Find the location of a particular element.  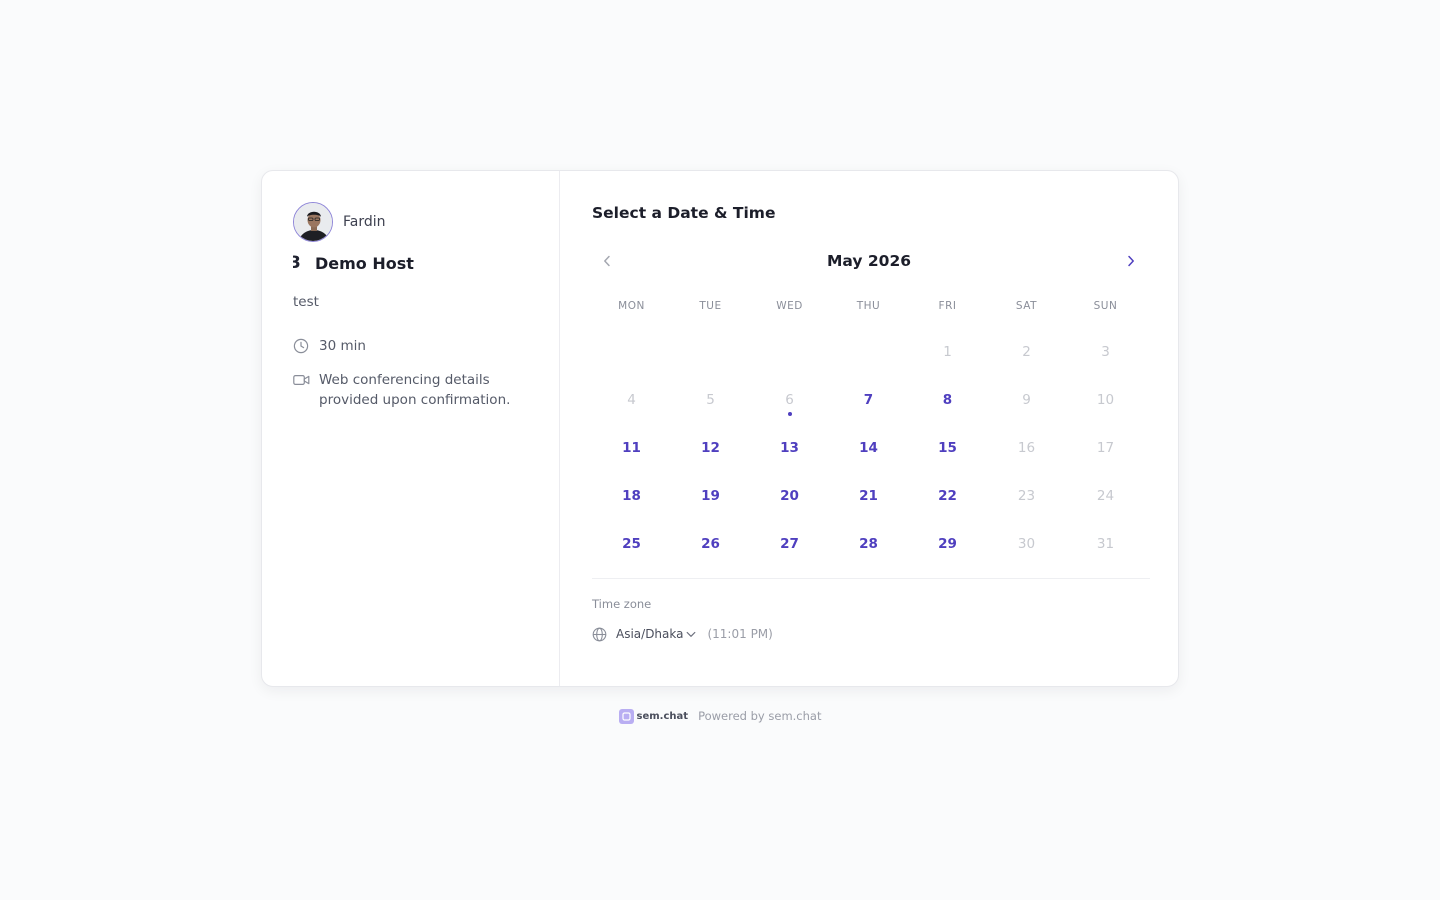

calendar-day-27: 27 is located at coordinates (789, 544).